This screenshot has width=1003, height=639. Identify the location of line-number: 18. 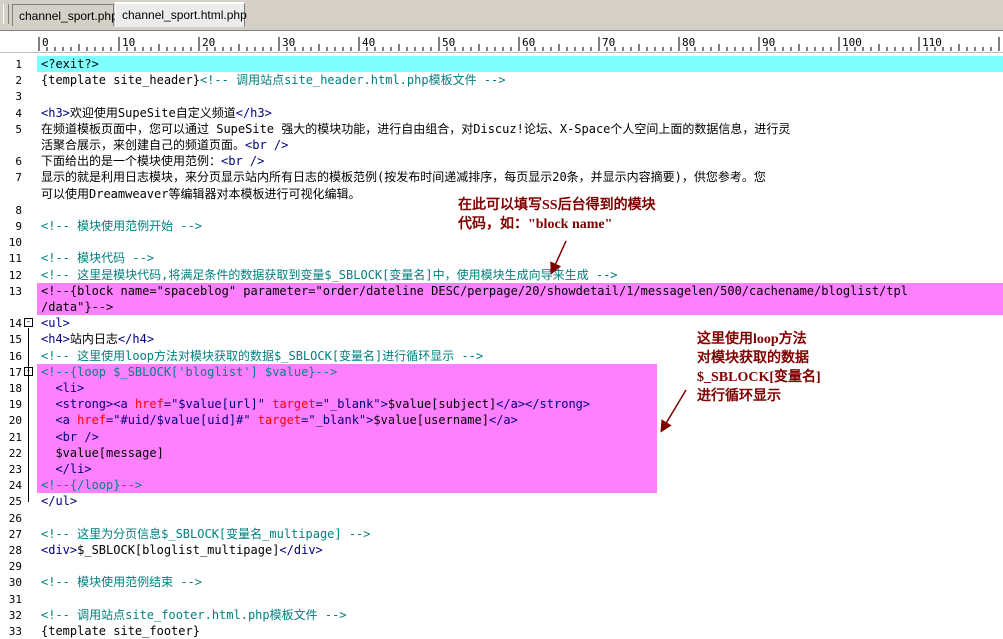
(15, 388).